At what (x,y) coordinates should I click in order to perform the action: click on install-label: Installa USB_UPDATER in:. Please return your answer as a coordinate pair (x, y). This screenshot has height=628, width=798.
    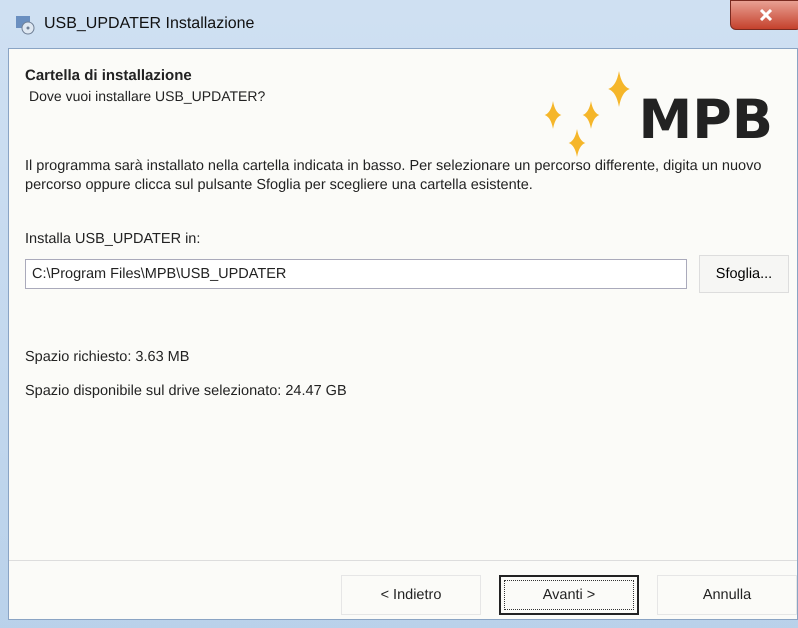
    Looking at the image, I should click on (113, 239).